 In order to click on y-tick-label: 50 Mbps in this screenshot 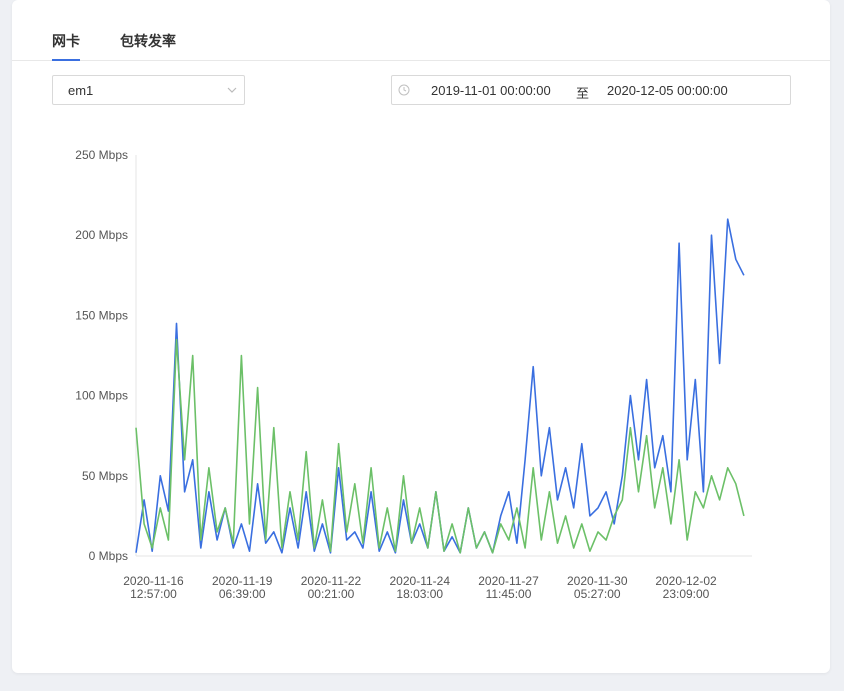, I will do `click(105, 476)`.